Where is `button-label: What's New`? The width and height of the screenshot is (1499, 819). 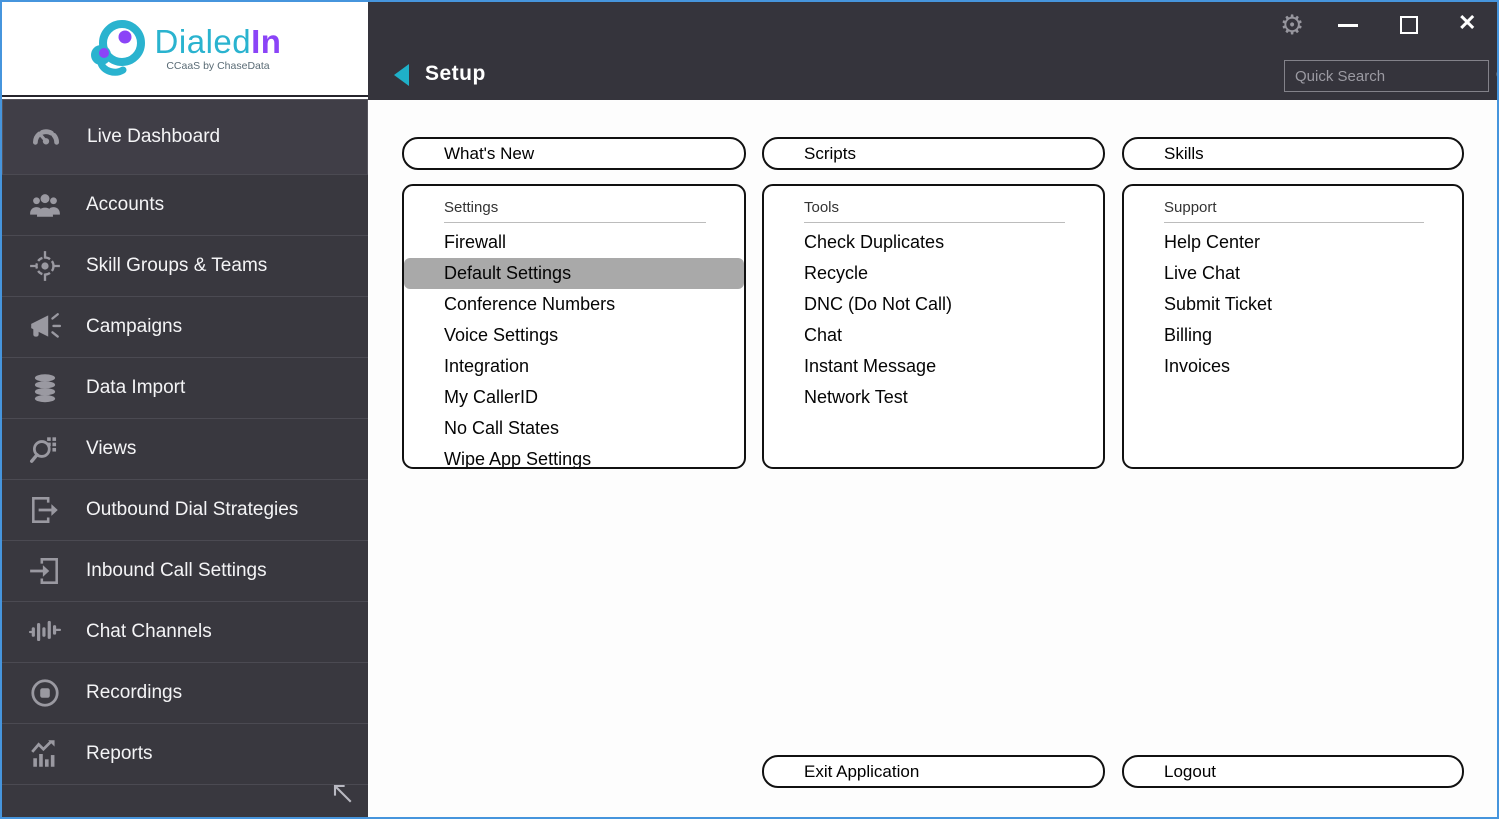
button-label: What's New is located at coordinates (489, 153).